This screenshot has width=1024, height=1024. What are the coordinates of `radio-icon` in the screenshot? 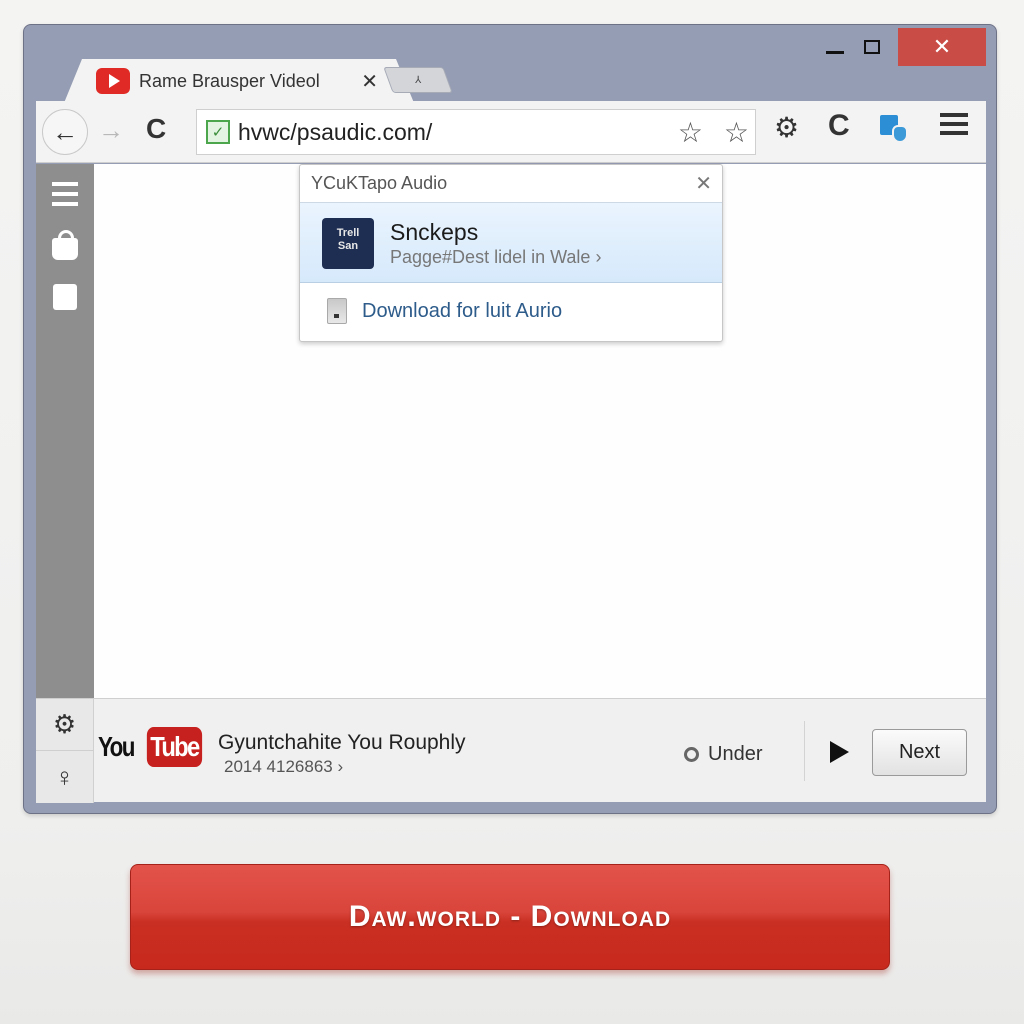 It's located at (691, 754).